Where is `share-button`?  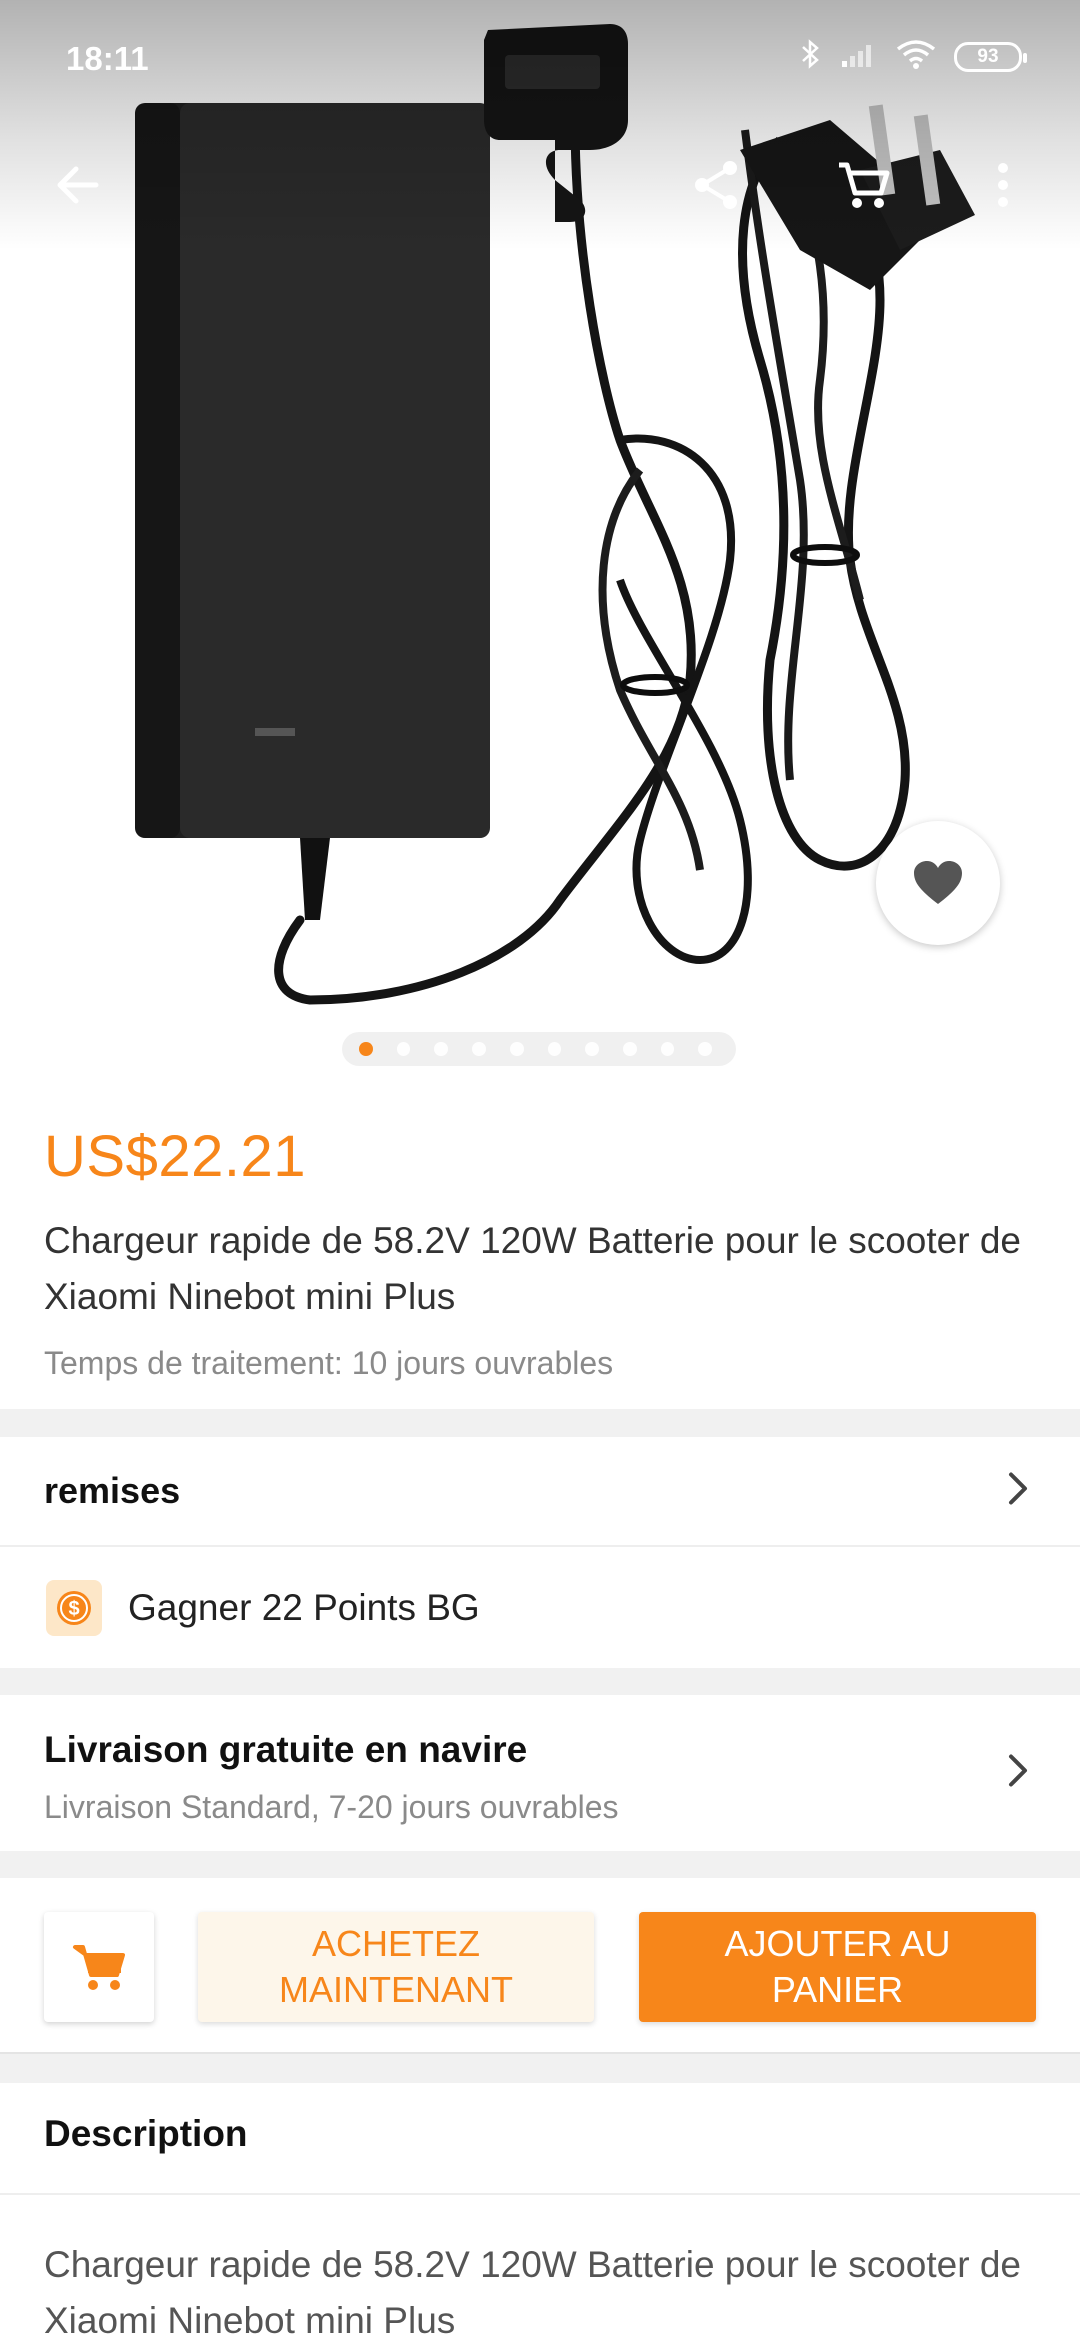
share-button is located at coordinates (717, 185).